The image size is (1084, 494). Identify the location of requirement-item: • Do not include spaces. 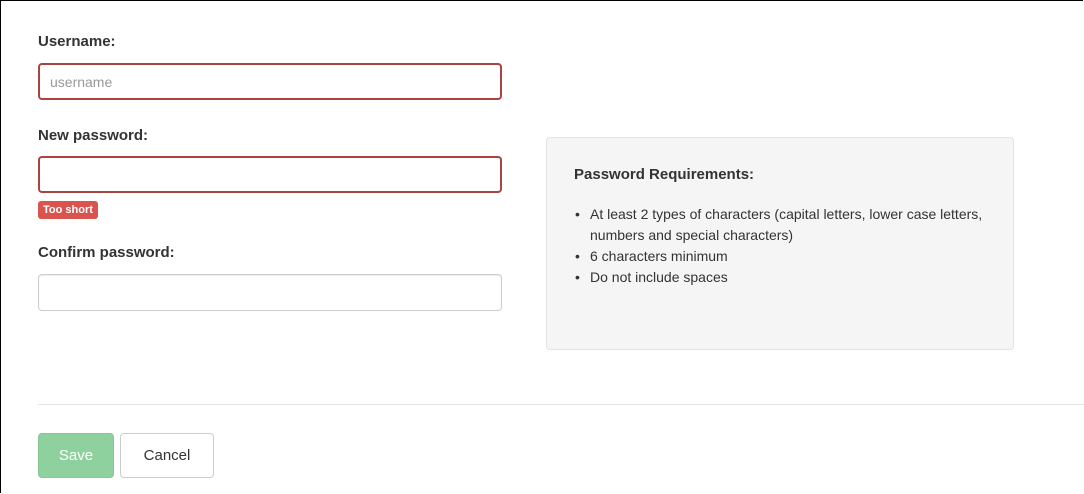
(785, 277).